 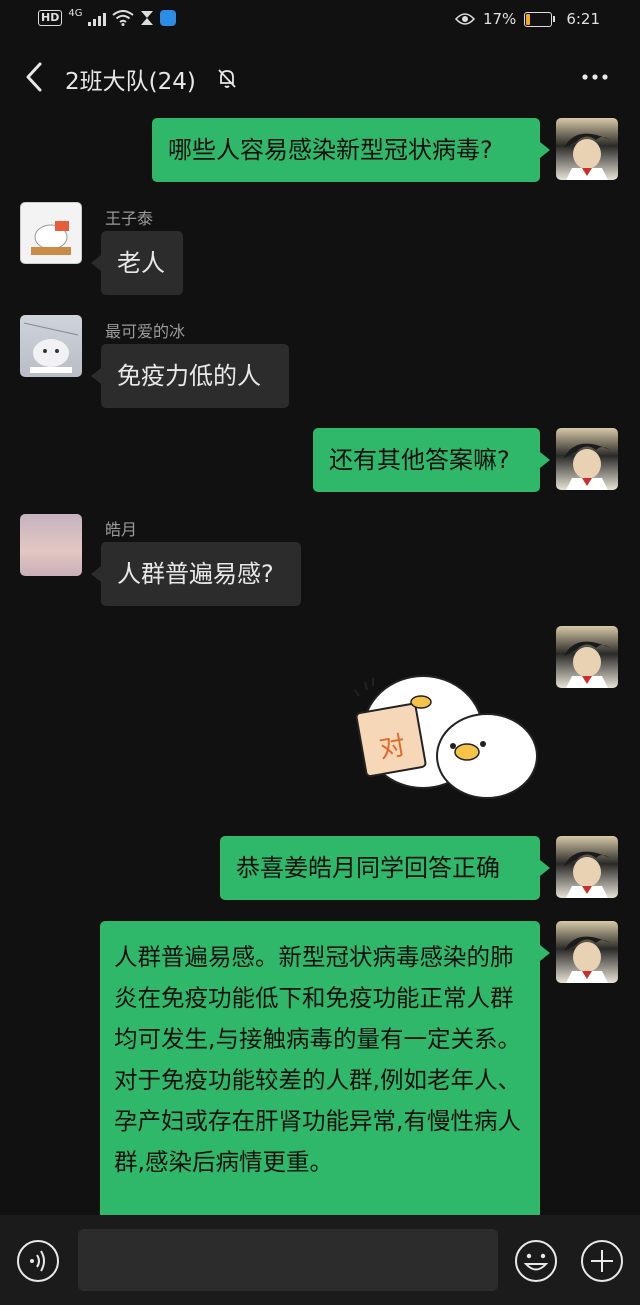 I want to click on mute-bell-icon, so click(x=227, y=78).